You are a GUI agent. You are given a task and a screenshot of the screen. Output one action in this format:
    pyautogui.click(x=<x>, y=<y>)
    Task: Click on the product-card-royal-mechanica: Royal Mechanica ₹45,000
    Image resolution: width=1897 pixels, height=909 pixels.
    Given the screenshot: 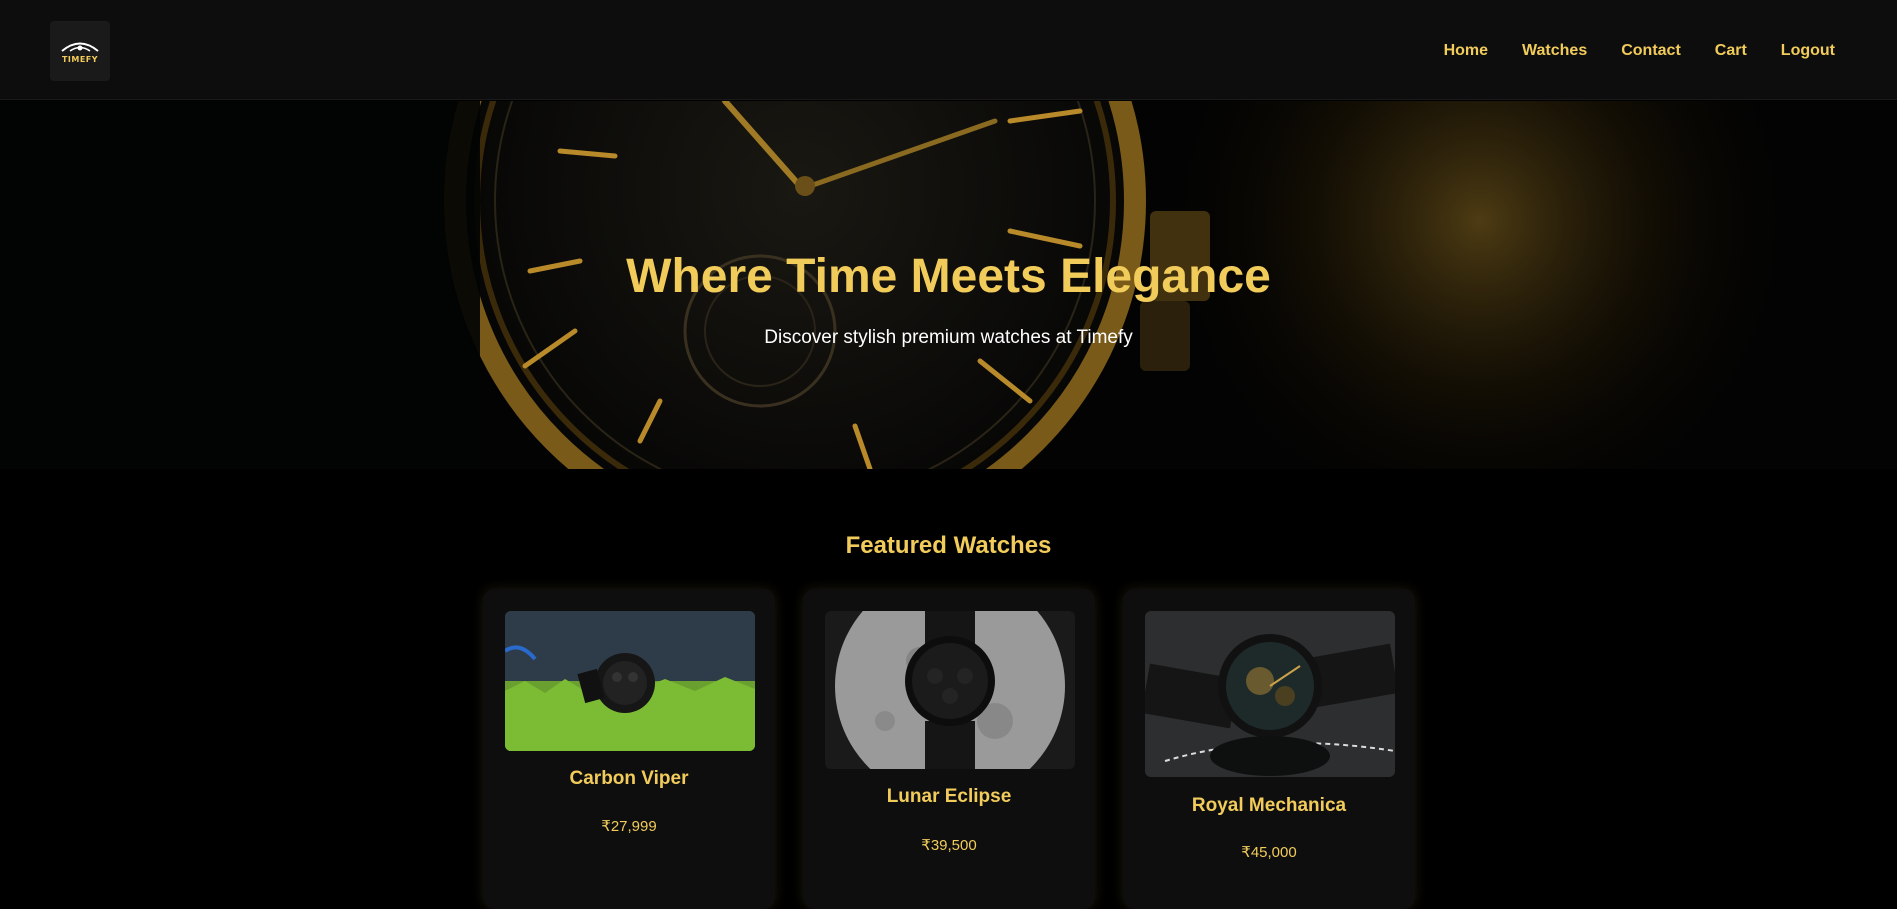 What is the action you would take?
    pyautogui.click(x=1269, y=749)
    